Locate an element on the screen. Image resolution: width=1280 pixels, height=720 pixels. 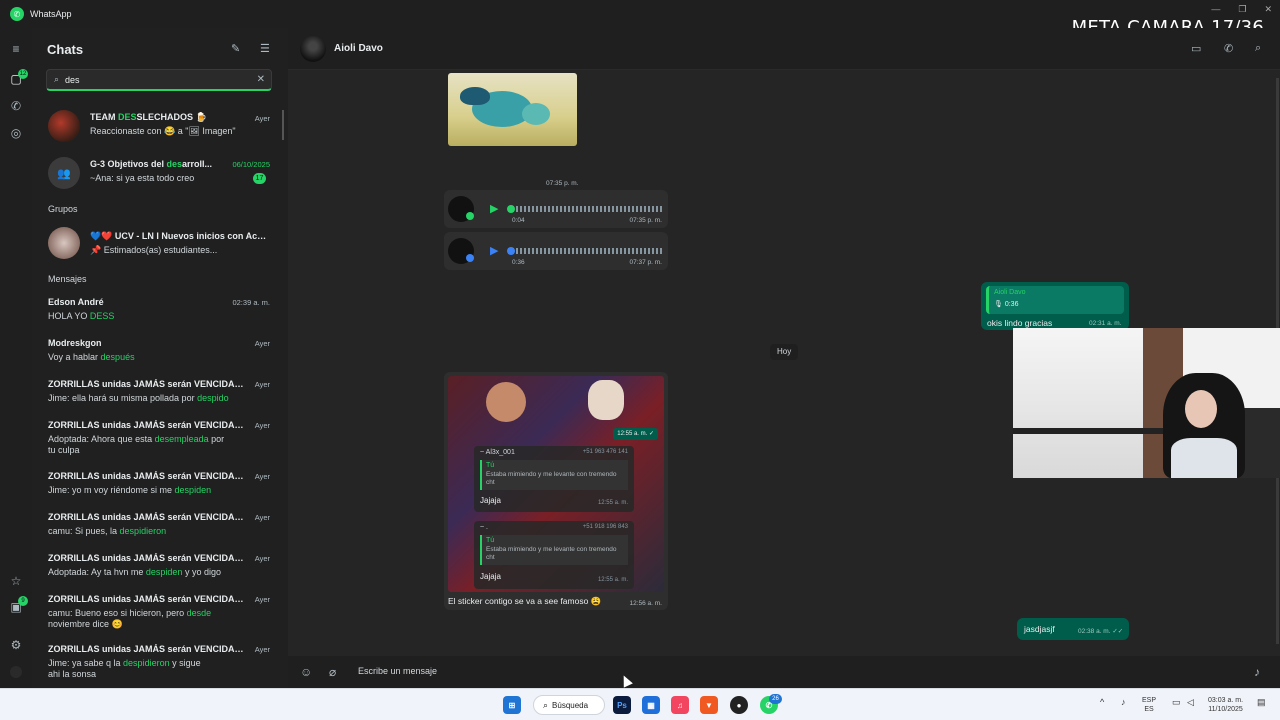
chat-time: 06/10/2025 is located at coordinates (251, 164).